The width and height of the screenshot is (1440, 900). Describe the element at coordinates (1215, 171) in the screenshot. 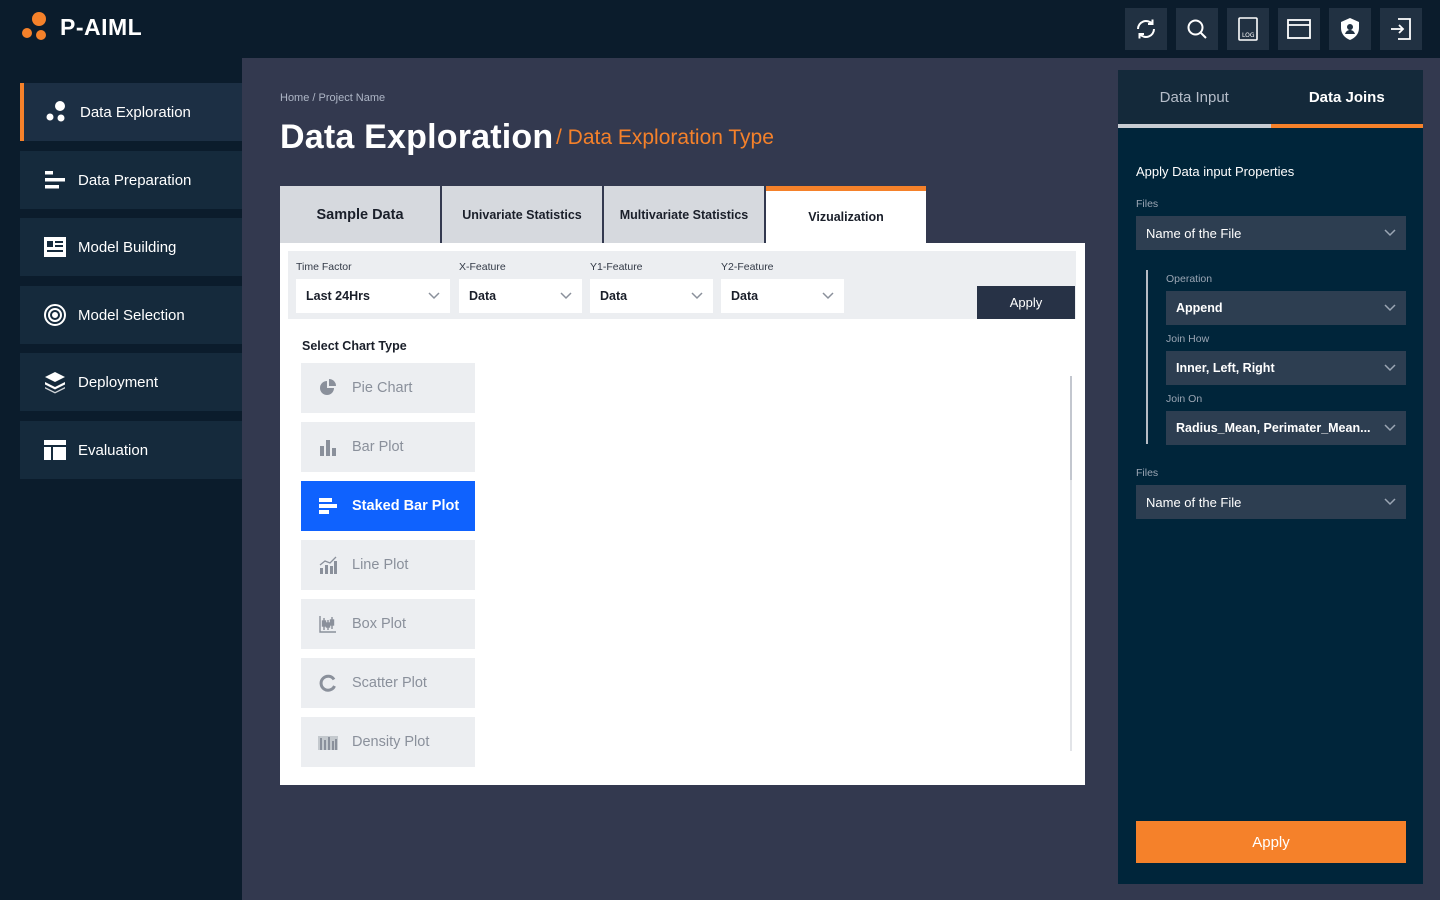

I see `section-title: Apply Data input Properties` at that location.